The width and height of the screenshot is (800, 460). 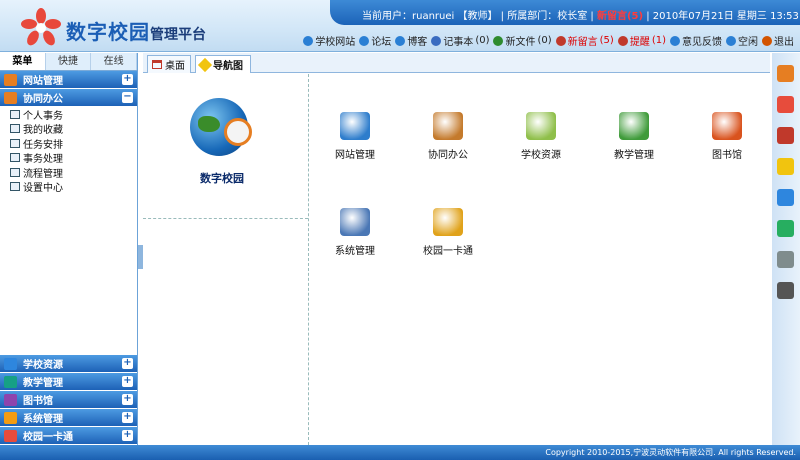 What do you see at coordinates (127, 97) in the screenshot?
I see `expand-toggle-icon: −` at bounding box center [127, 97].